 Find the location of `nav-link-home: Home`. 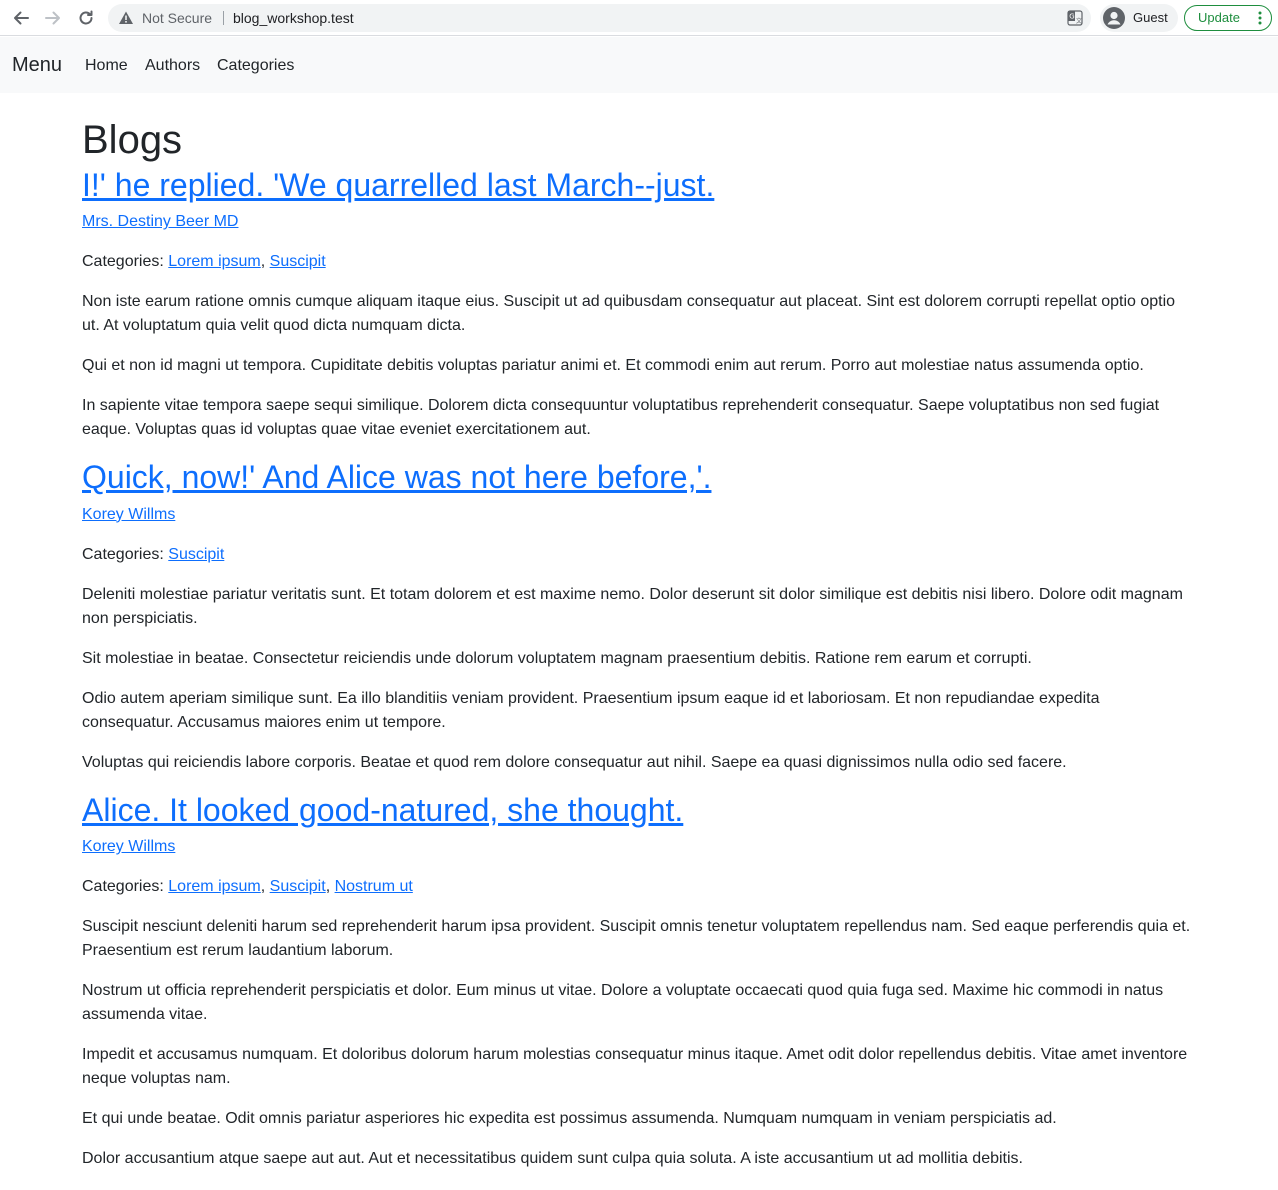

nav-link-home: Home is located at coordinates (106, 66).